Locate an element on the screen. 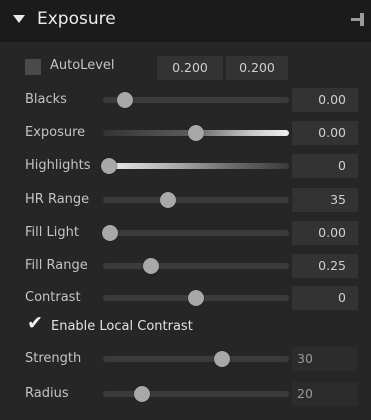 The width and height of the screenshot is (371, 420). slider-row-strength: Strength 30 is located at coordinates (185, 359).